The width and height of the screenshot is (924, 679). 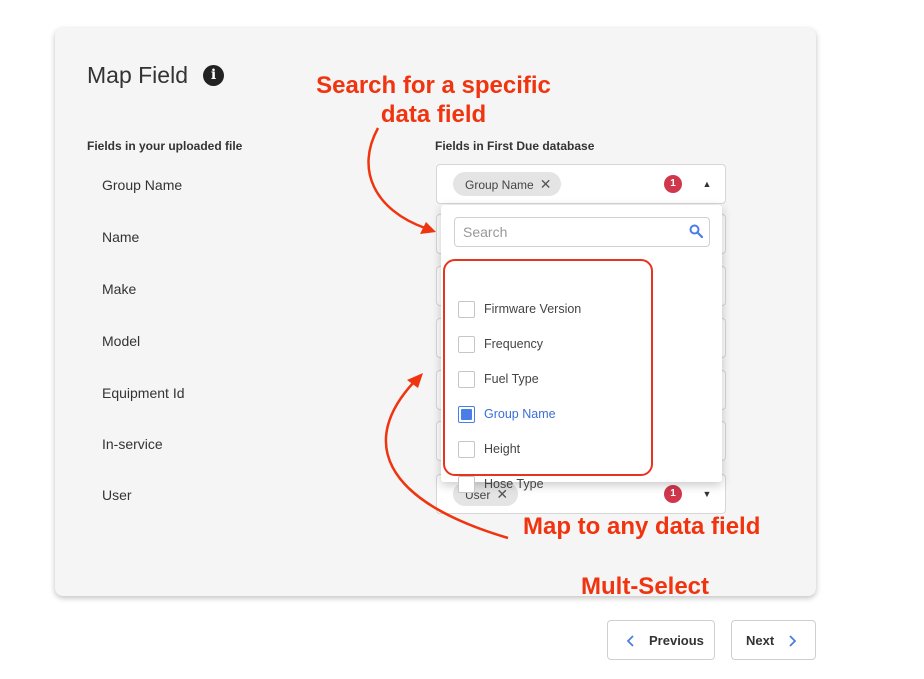 What do you see at coordinates (792, 641) in the screenshot?
I see `chevron-right-icon` at bounding box center [792, 641].